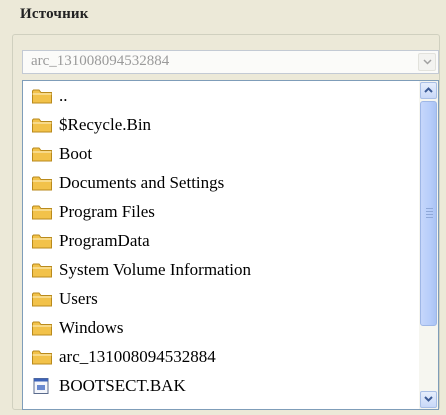  What do you see at coordinates (220, 356) in the screenshot?
I see `file-list-item: arc_131008094532884` at bounding box center [220, 356].